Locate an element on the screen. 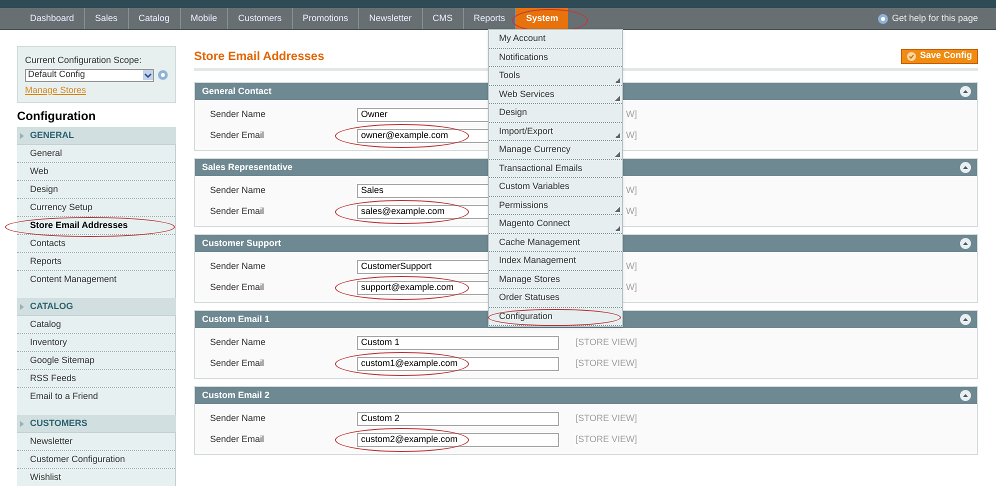 The image size is (996, 486). sidebar-item: General is located at coordinates (96, 154).